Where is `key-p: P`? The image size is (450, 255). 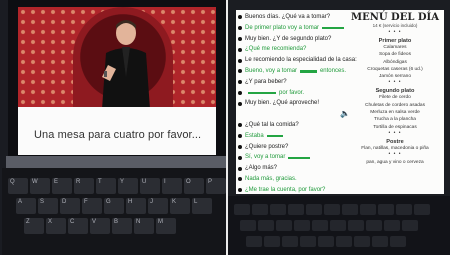 key-p: P is located at coordinates (216, 186).